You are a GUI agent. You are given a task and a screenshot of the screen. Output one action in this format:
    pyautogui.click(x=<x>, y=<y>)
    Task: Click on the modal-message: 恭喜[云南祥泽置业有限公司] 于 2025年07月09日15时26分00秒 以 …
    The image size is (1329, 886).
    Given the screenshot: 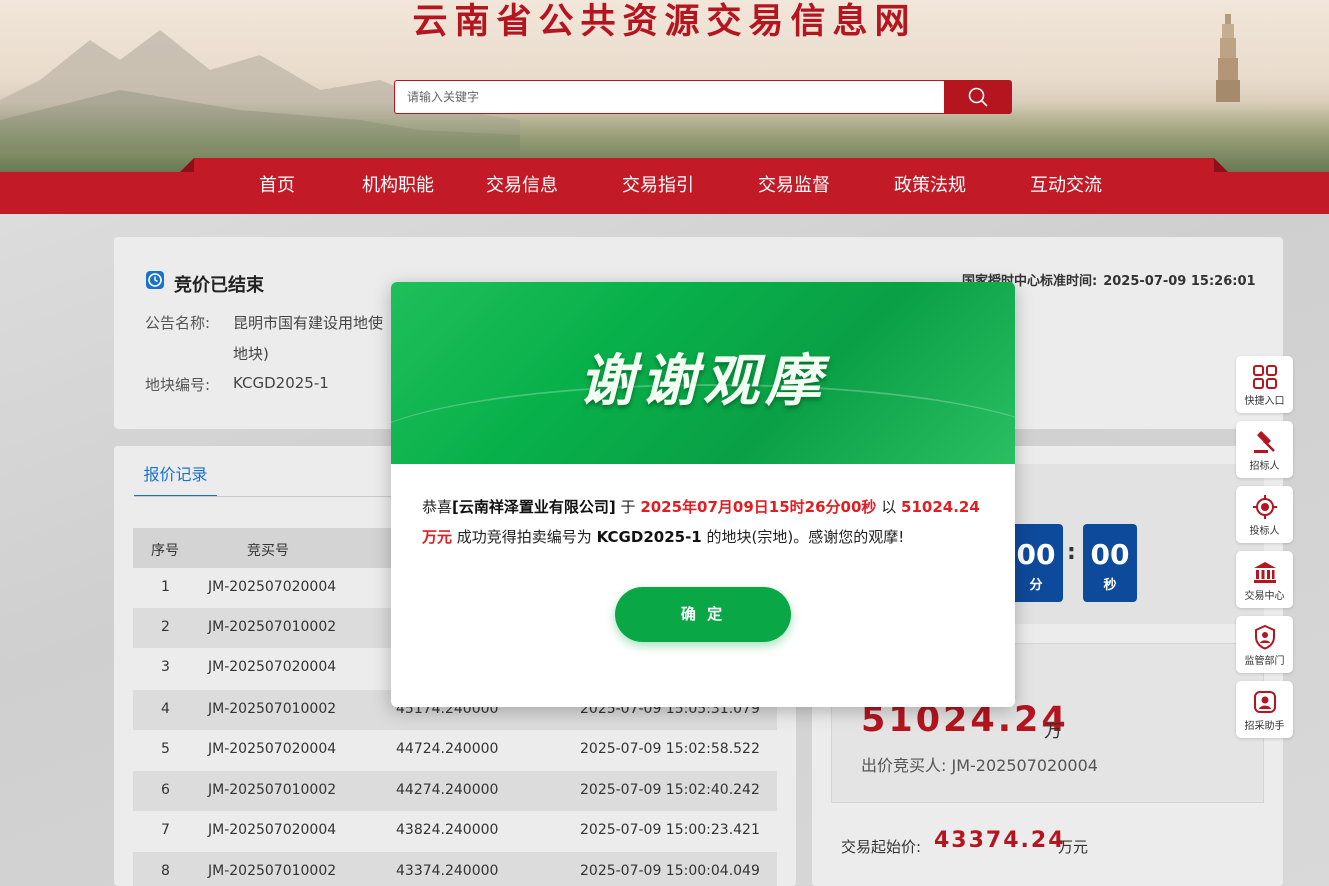 What is the action you would take?
    pyautogui.click(x=704, y=522)
    